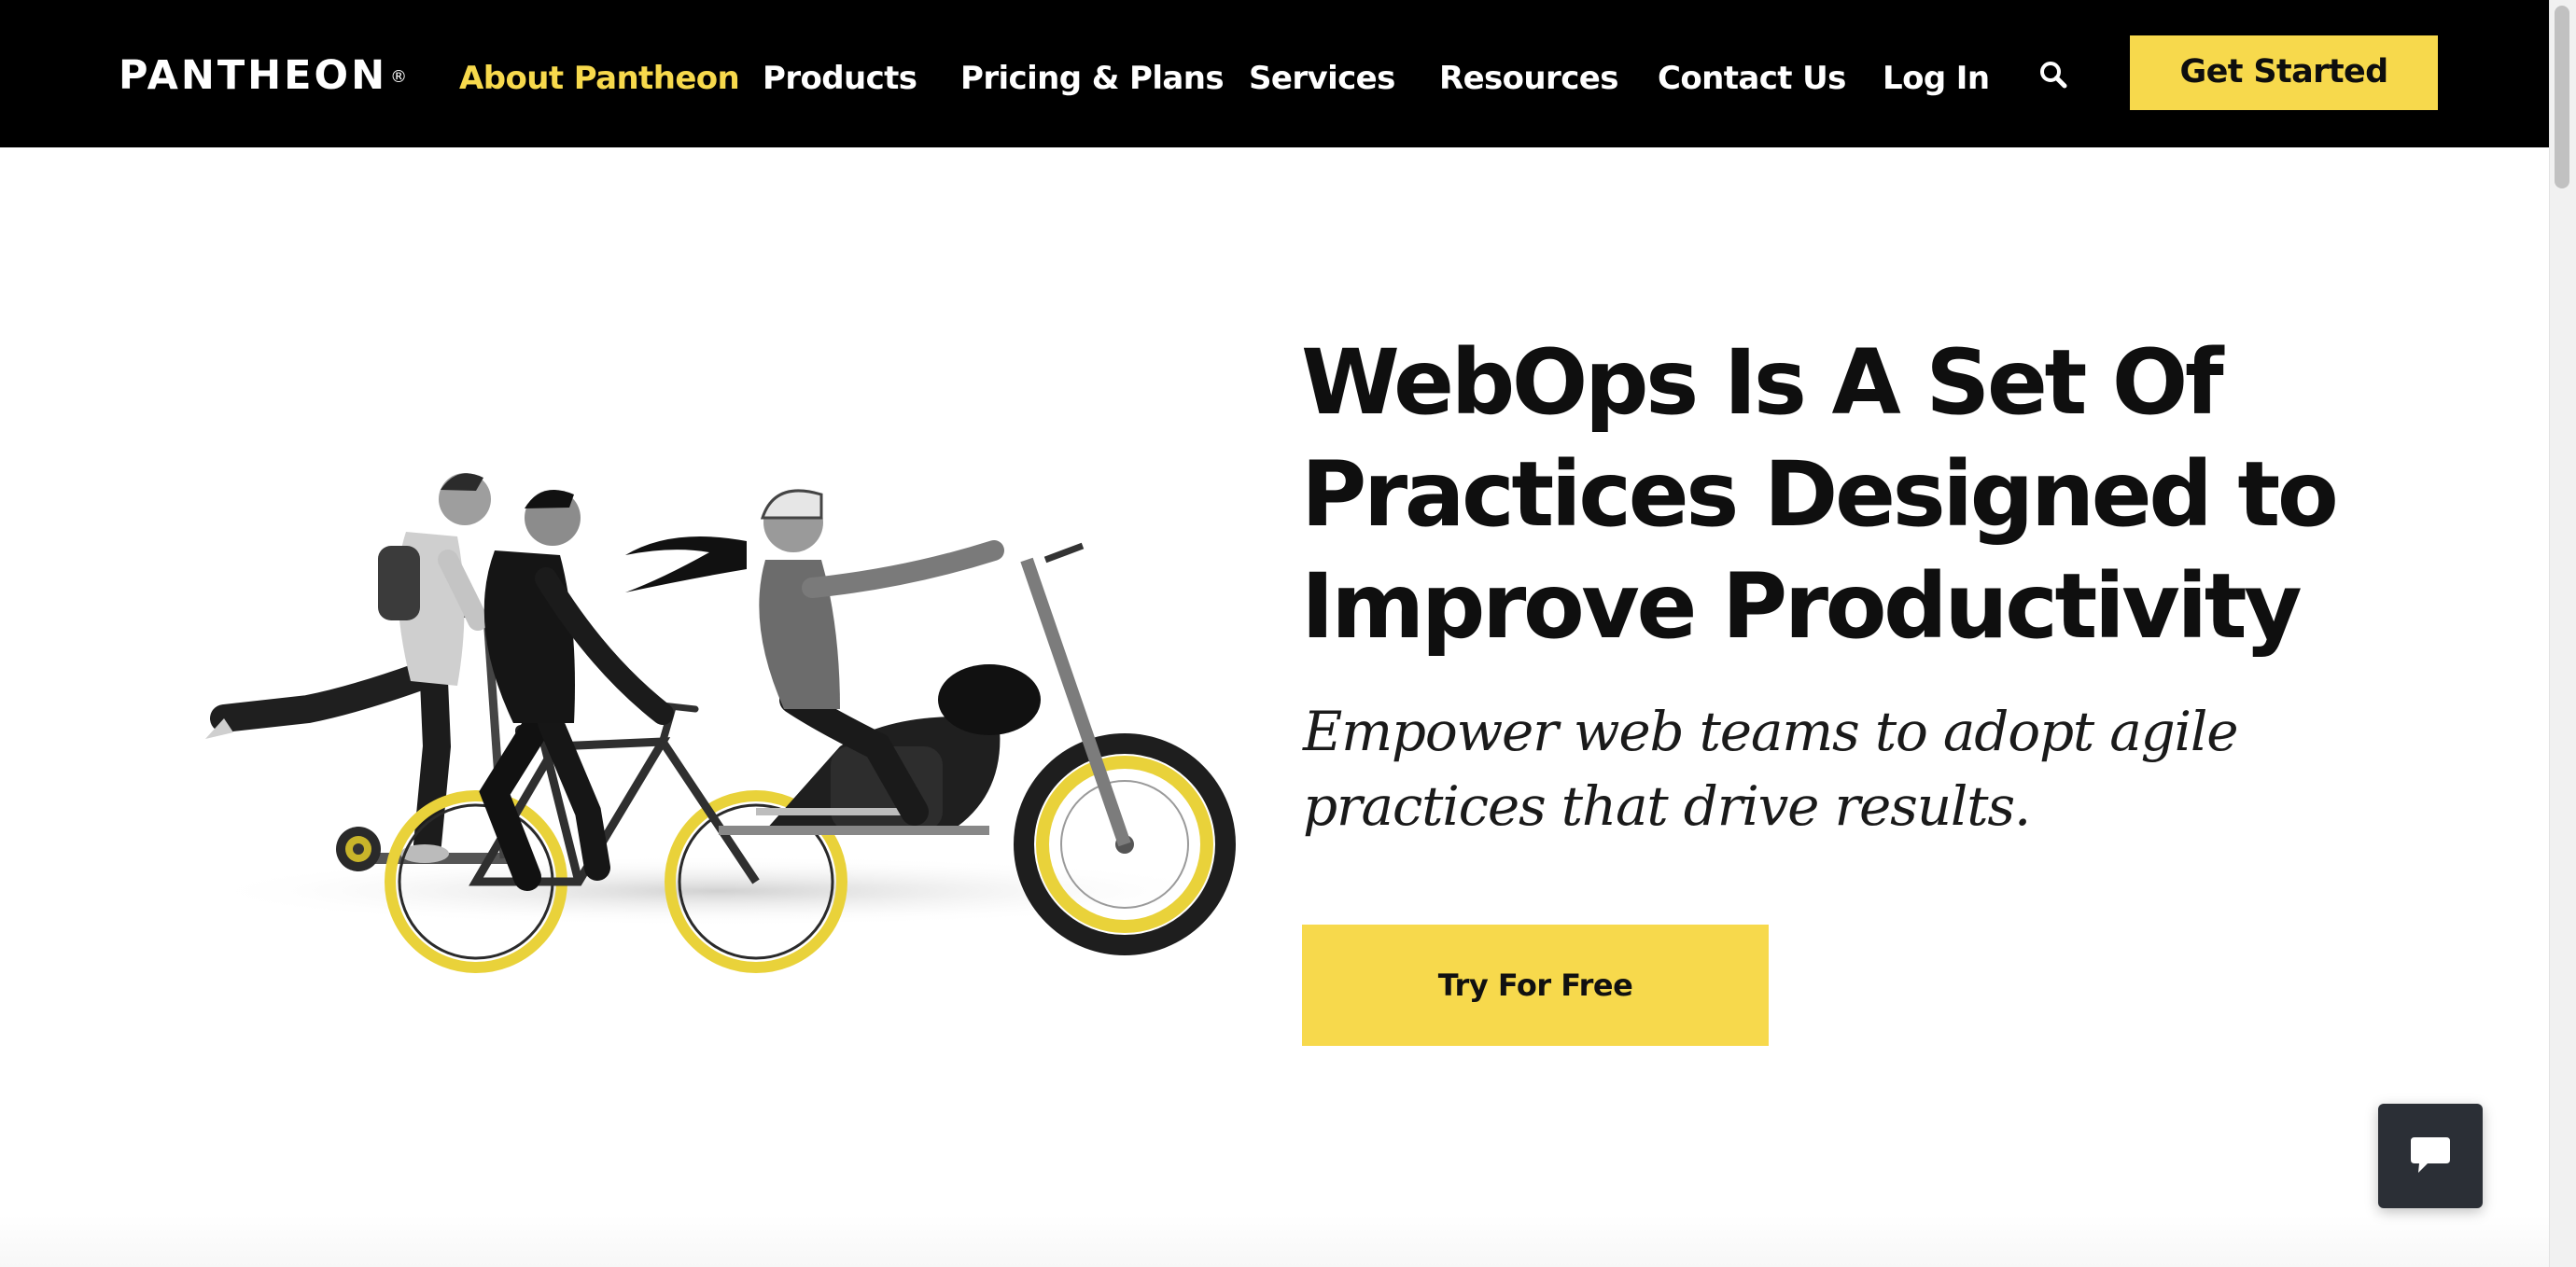 This screenshot has width=2576, height=1267. I want to click on chat-bubble-icon, so click(2430, 1155).